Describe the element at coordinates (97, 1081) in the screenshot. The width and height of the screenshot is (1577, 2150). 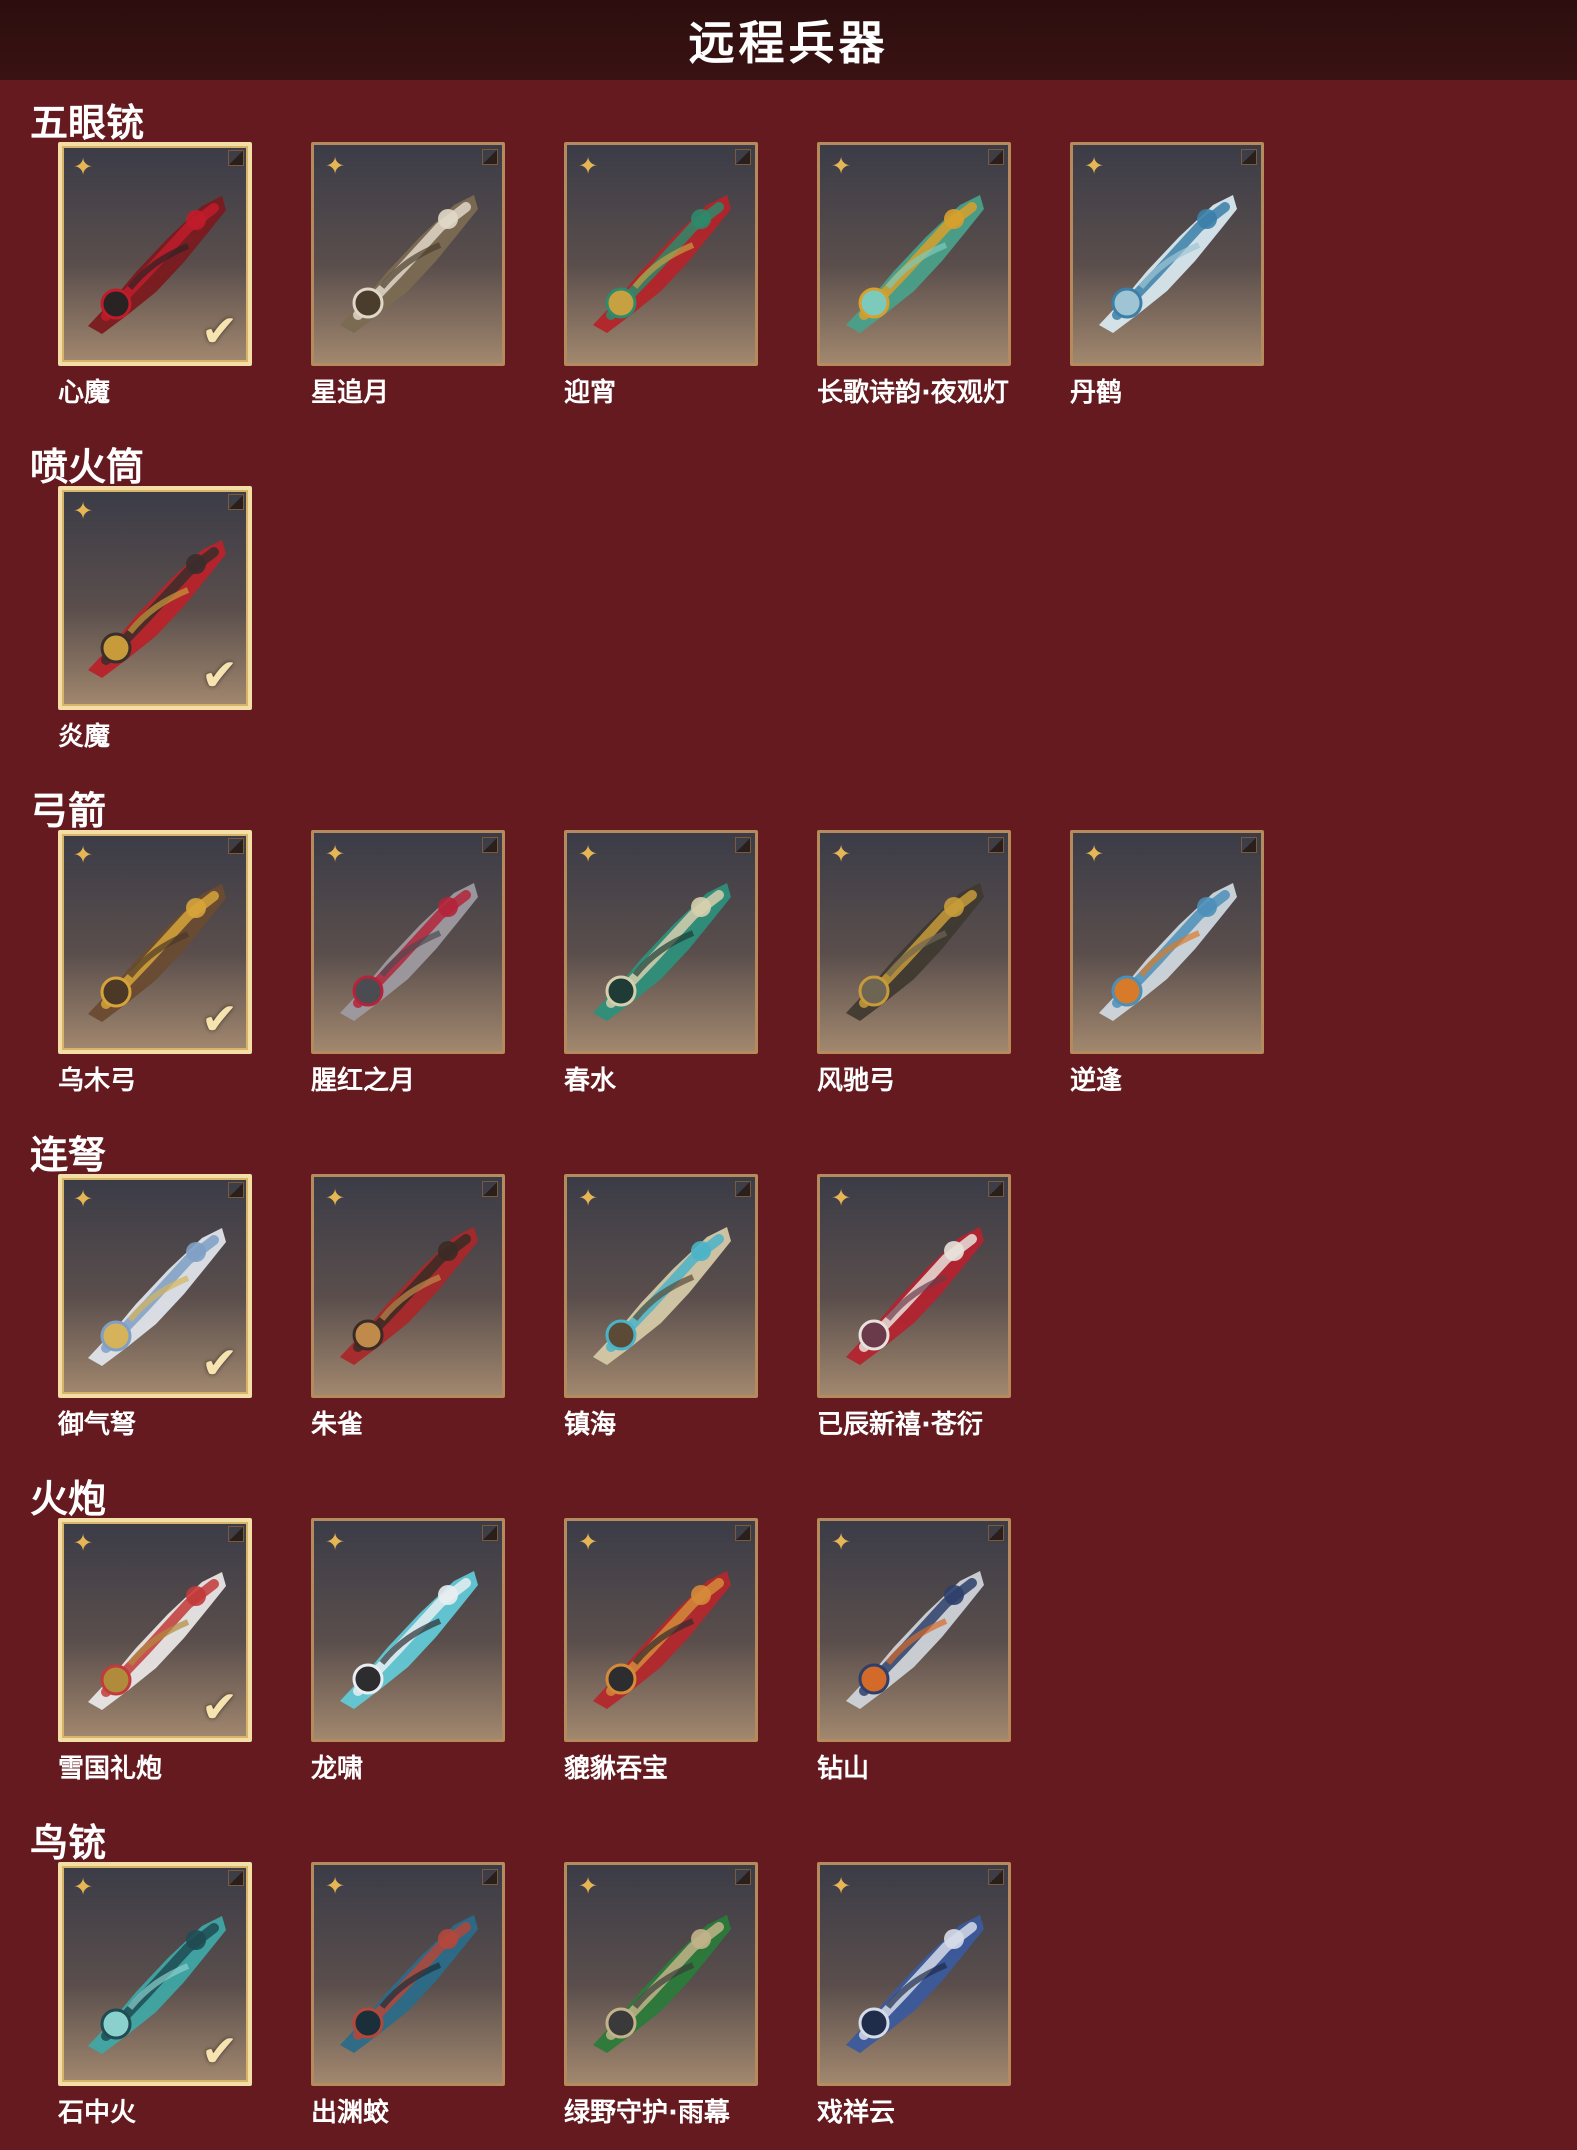
I see `weapon-skin-label: 乌木弓` at that location.